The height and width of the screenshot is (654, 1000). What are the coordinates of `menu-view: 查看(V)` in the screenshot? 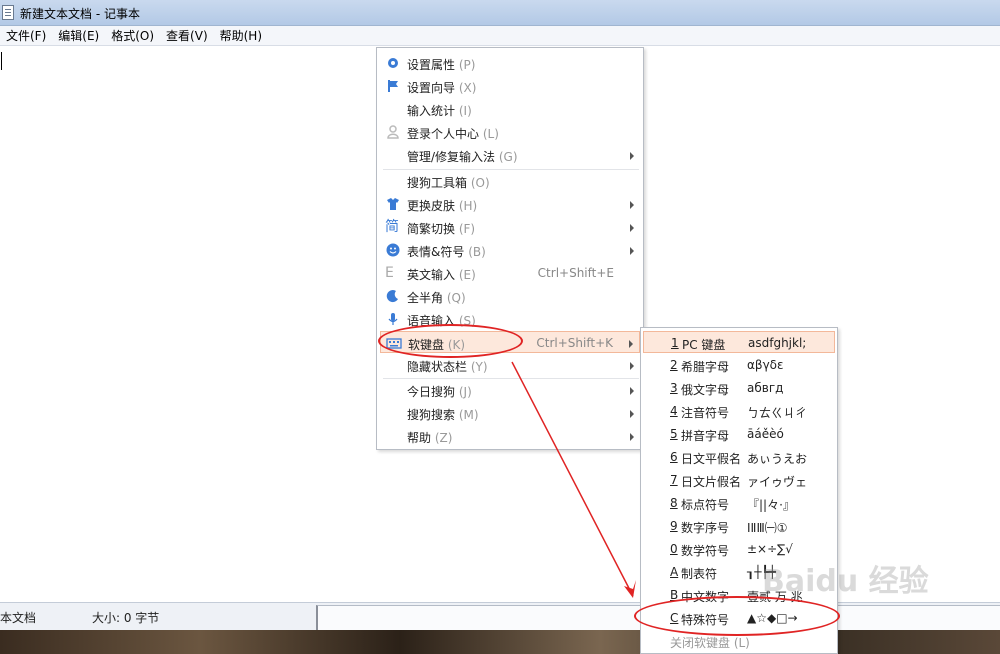 It's located at (187, 35).